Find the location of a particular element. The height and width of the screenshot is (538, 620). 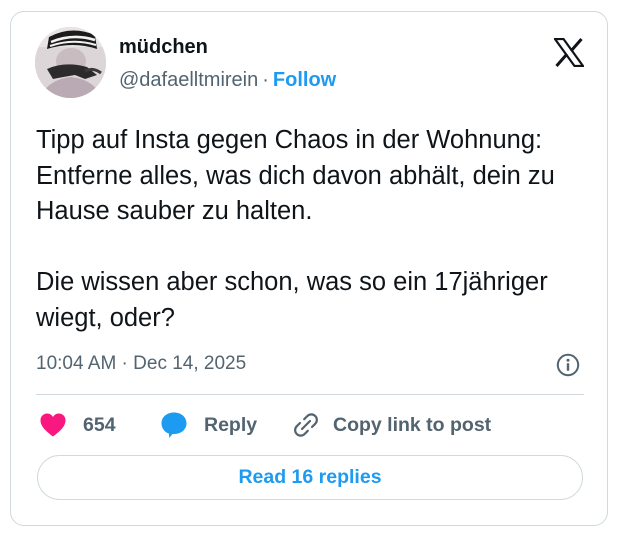

display-name: müdchen is located at coordinates (163, 47).